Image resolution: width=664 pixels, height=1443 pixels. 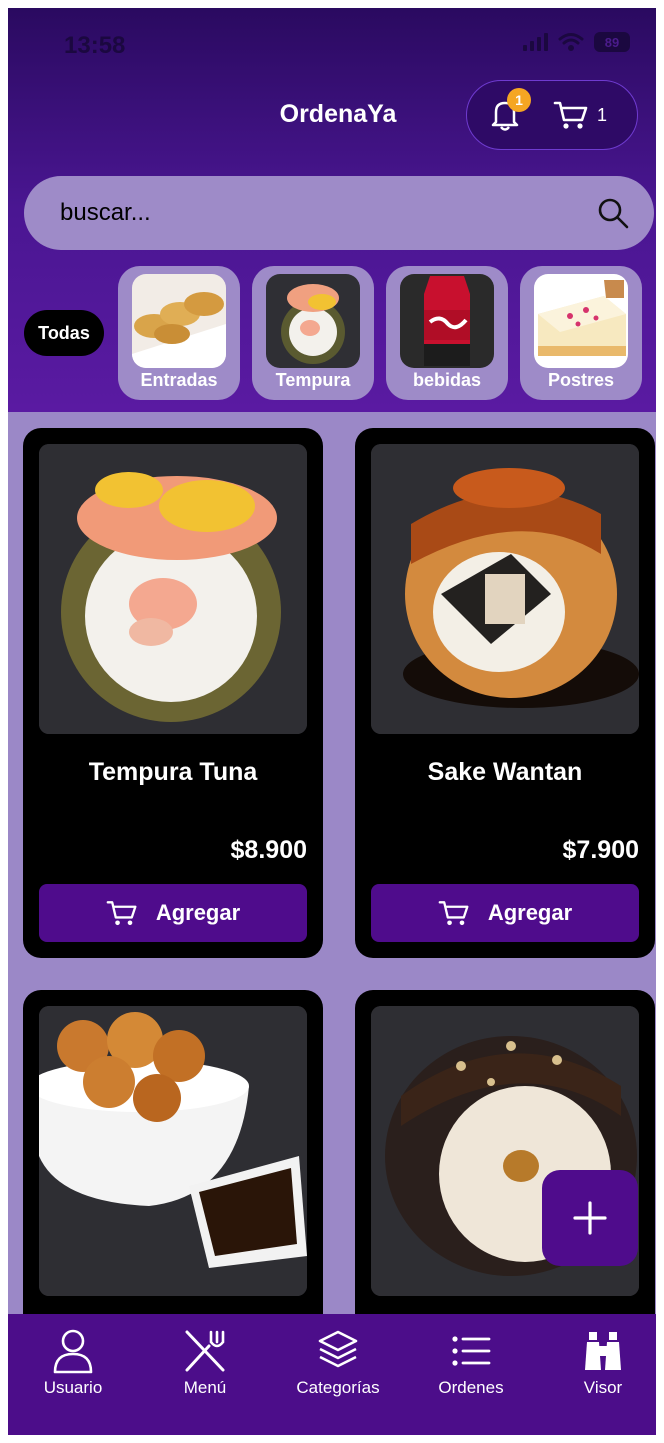 What do you see at coordinates (505, 589) in the screenshot?
I see `sake-wantan-roll-photo` at bounding box center [505, 589].